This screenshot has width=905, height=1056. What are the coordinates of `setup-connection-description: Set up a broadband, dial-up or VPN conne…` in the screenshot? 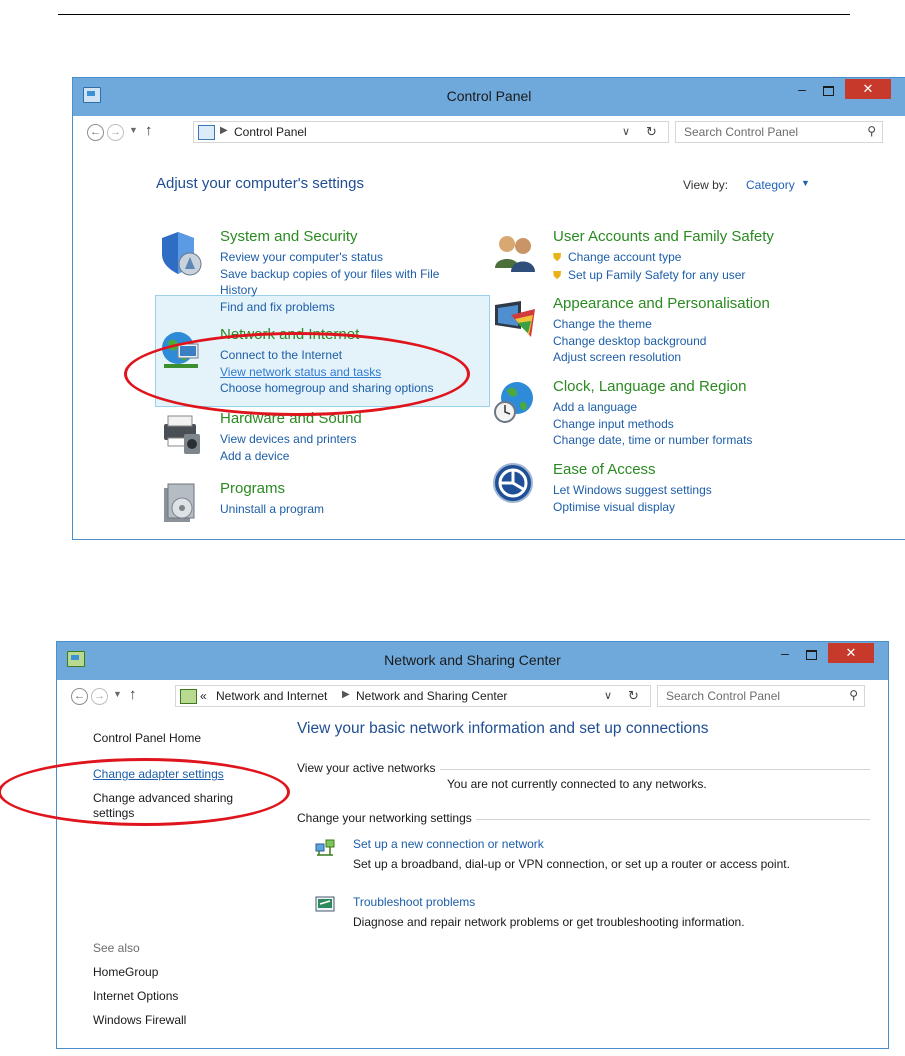 It's located at (571, 864).